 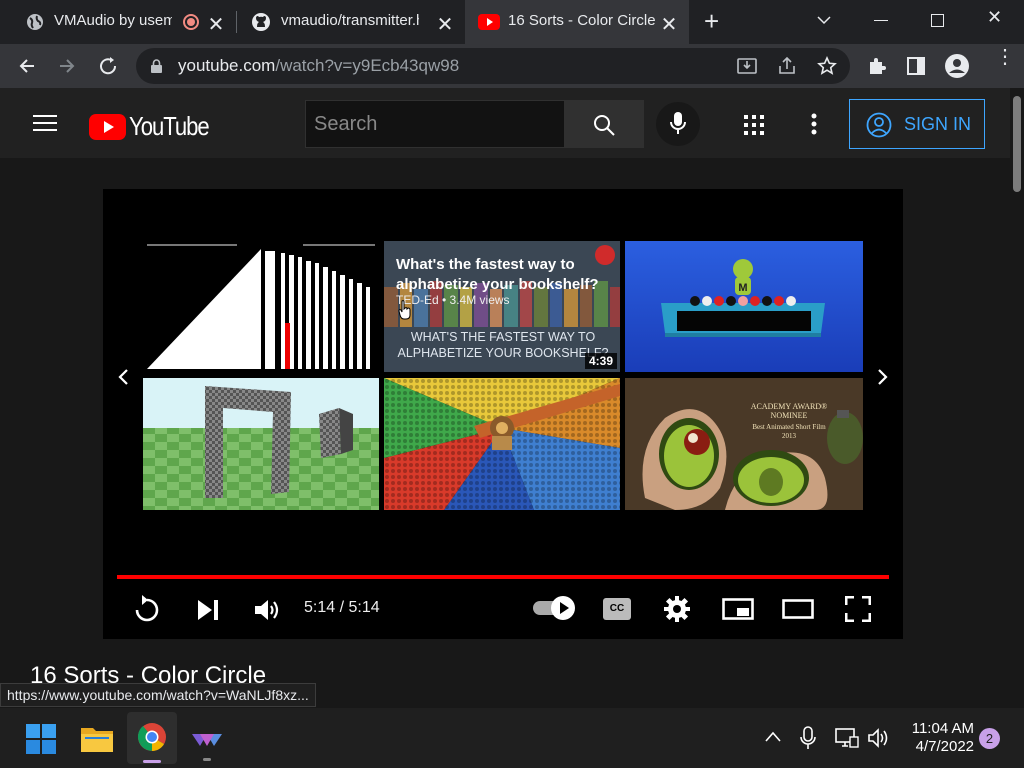 I want to click on autoplay-toggle, so click(x=554, y=608).